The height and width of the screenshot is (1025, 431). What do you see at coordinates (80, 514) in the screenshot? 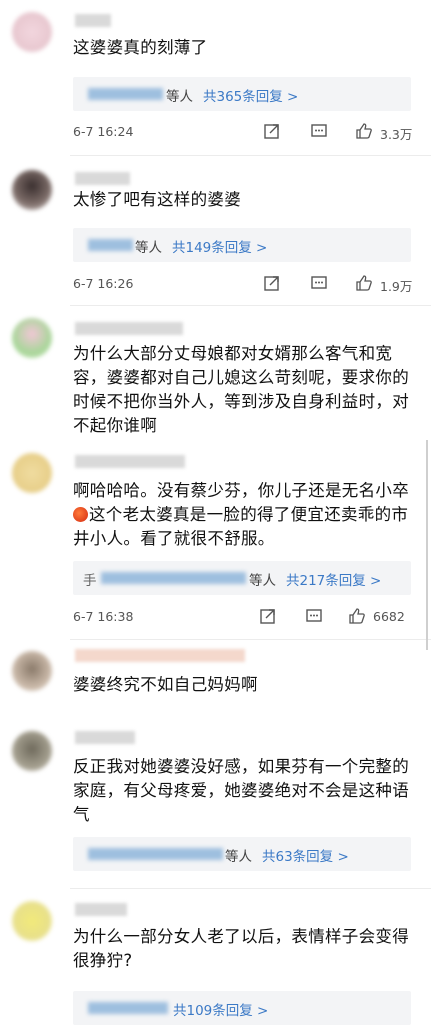
I see `tomato-emoji-icon` at bounding box center [80, 514].